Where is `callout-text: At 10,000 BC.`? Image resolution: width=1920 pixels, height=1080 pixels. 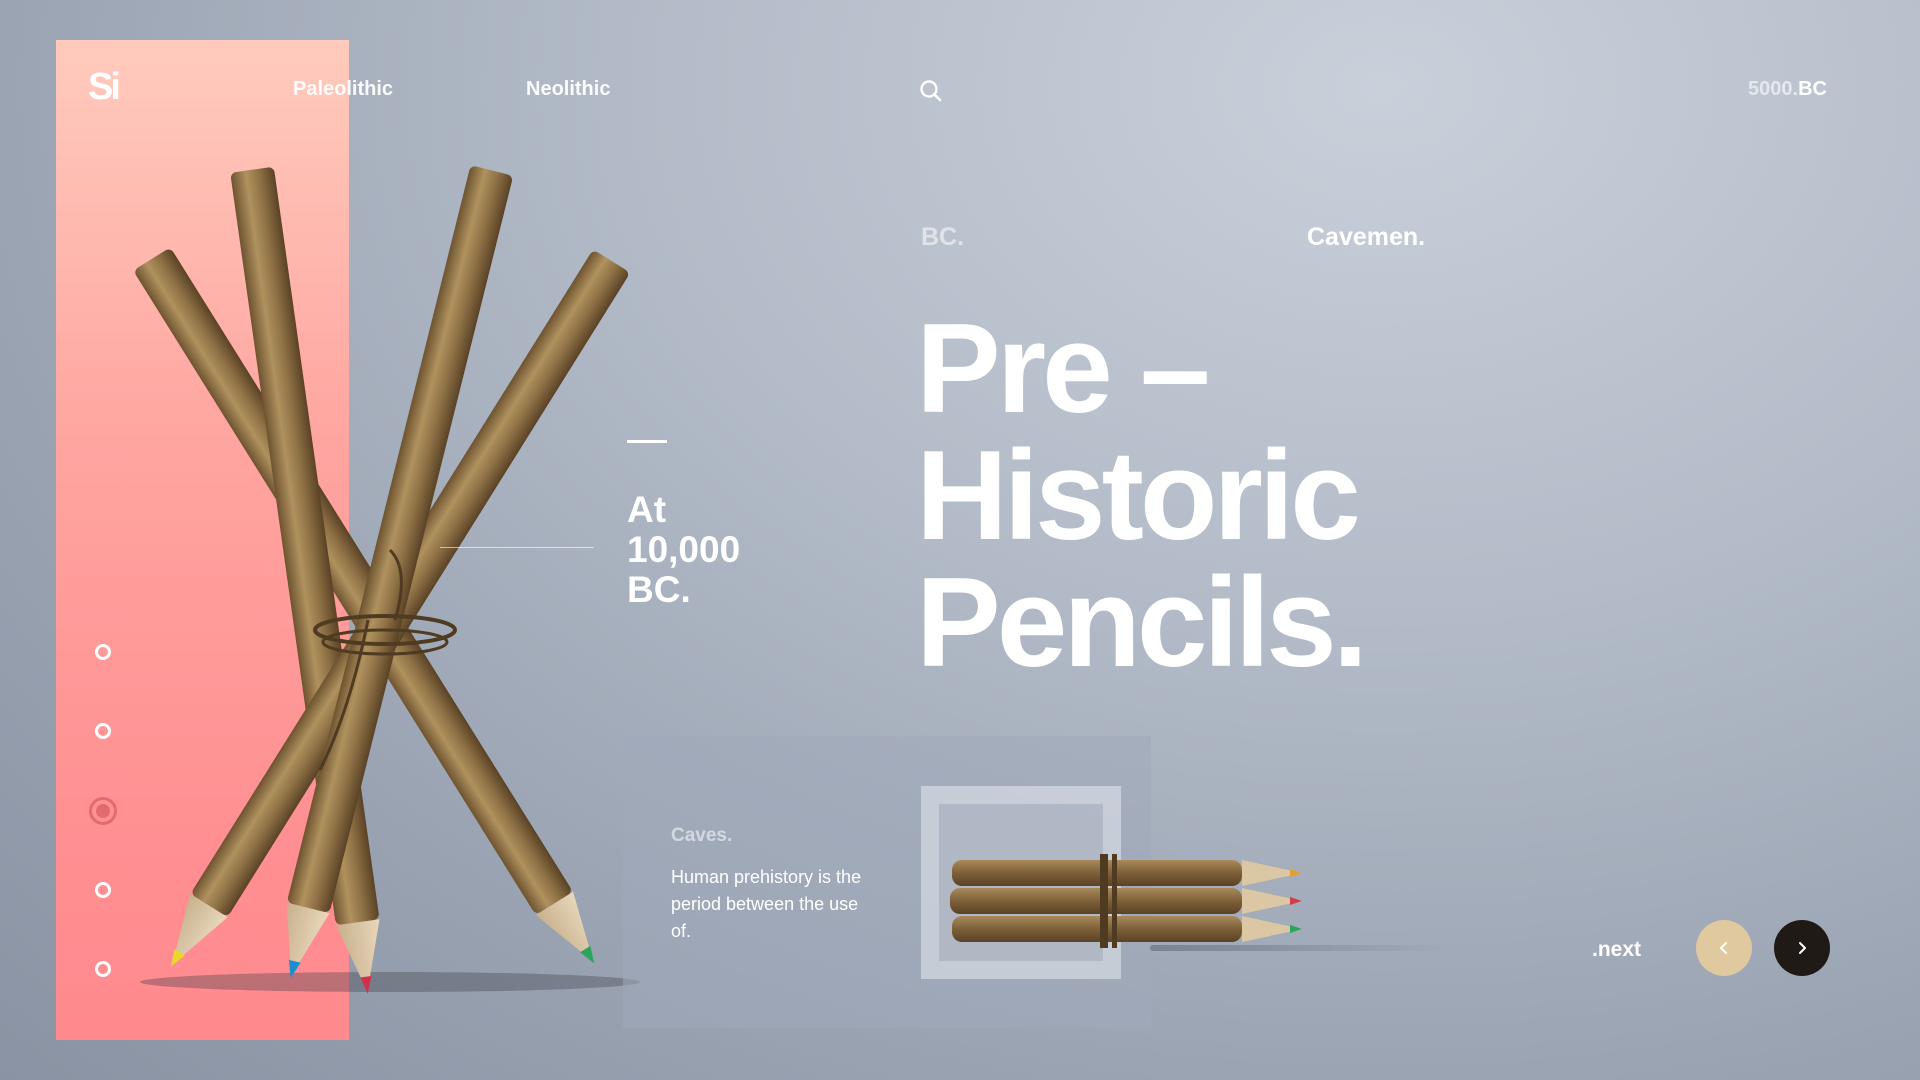
callout-text: At 10,000 BC. is located at coordinates (683, 550).